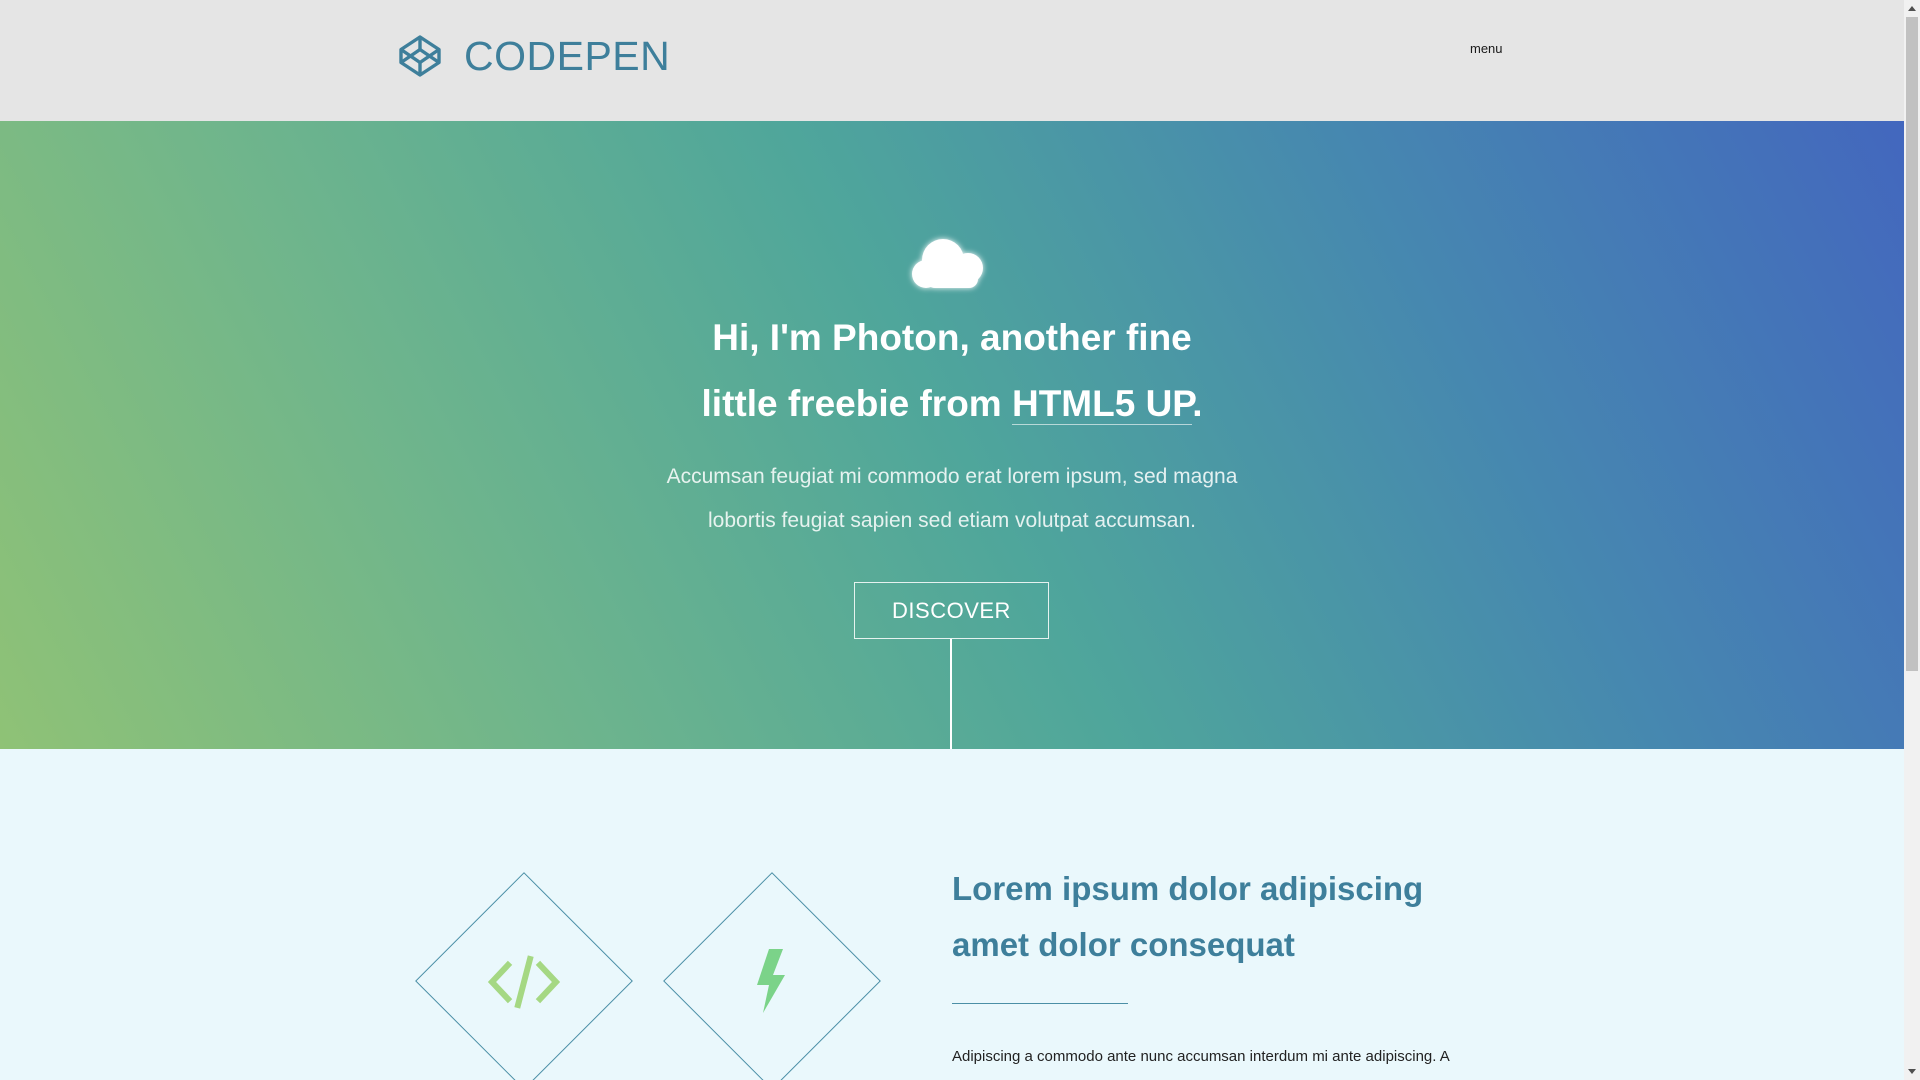  I want to click on hero-title-line2: little freebie from, so click(856, 403).